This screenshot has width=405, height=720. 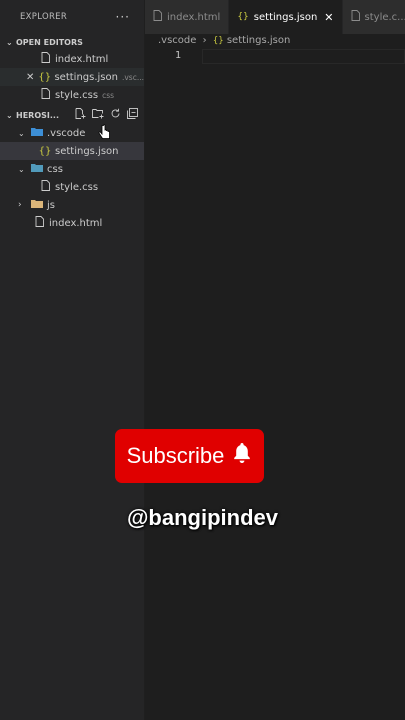 I want to click on explorer-header: EXPLORER ···, so click(x=72, y=17).